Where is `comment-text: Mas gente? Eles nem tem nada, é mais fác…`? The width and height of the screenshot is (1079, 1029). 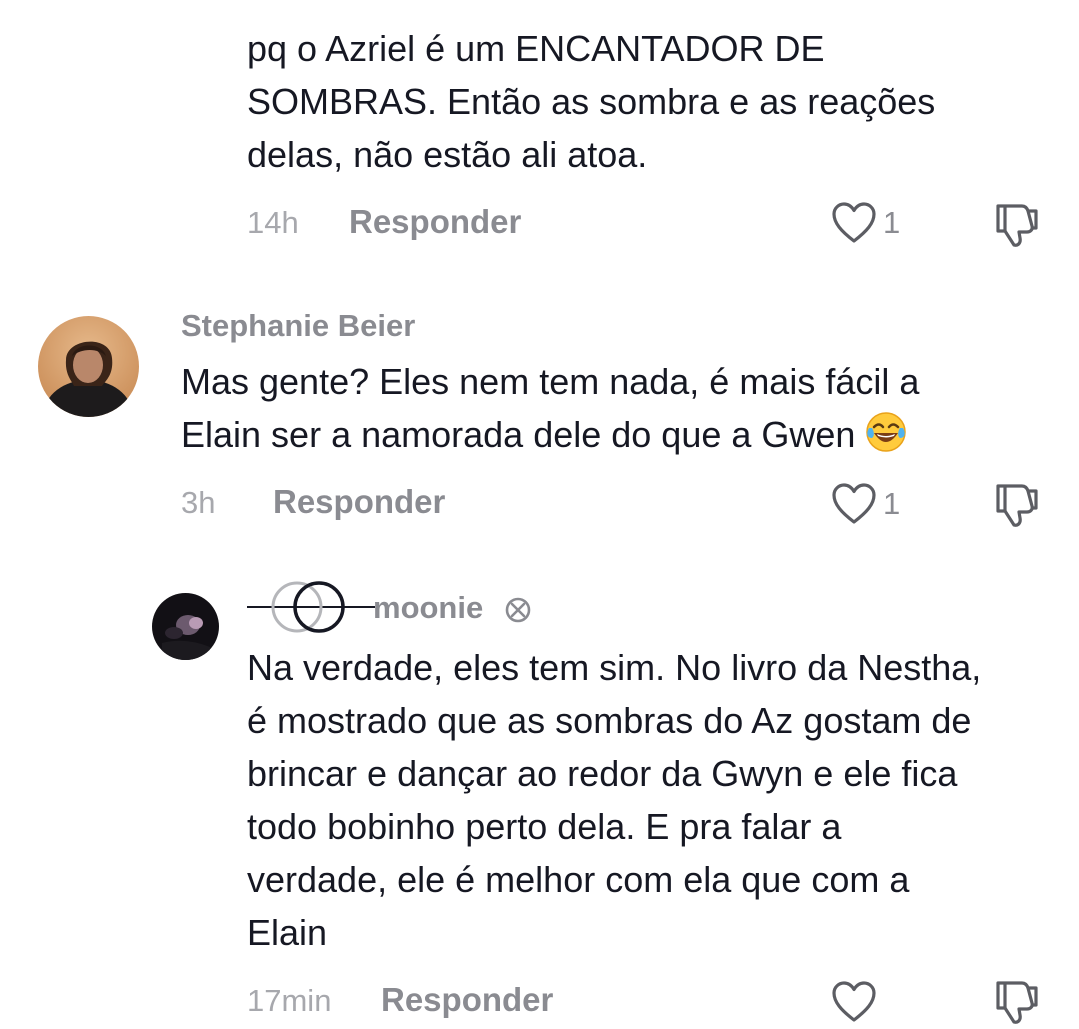 comment-text: Mas gente? Eles nem tem nada, é mais fác… is located at coordinates (550, 408).